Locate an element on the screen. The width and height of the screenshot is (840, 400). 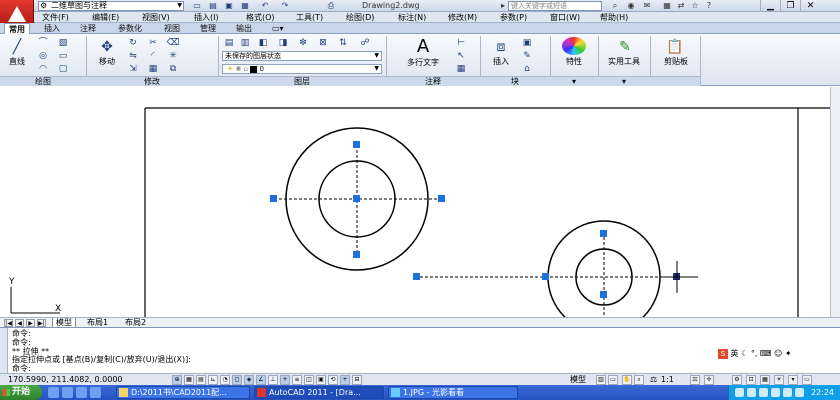
save-icon: ▣ is located at coordinates (229, 6).